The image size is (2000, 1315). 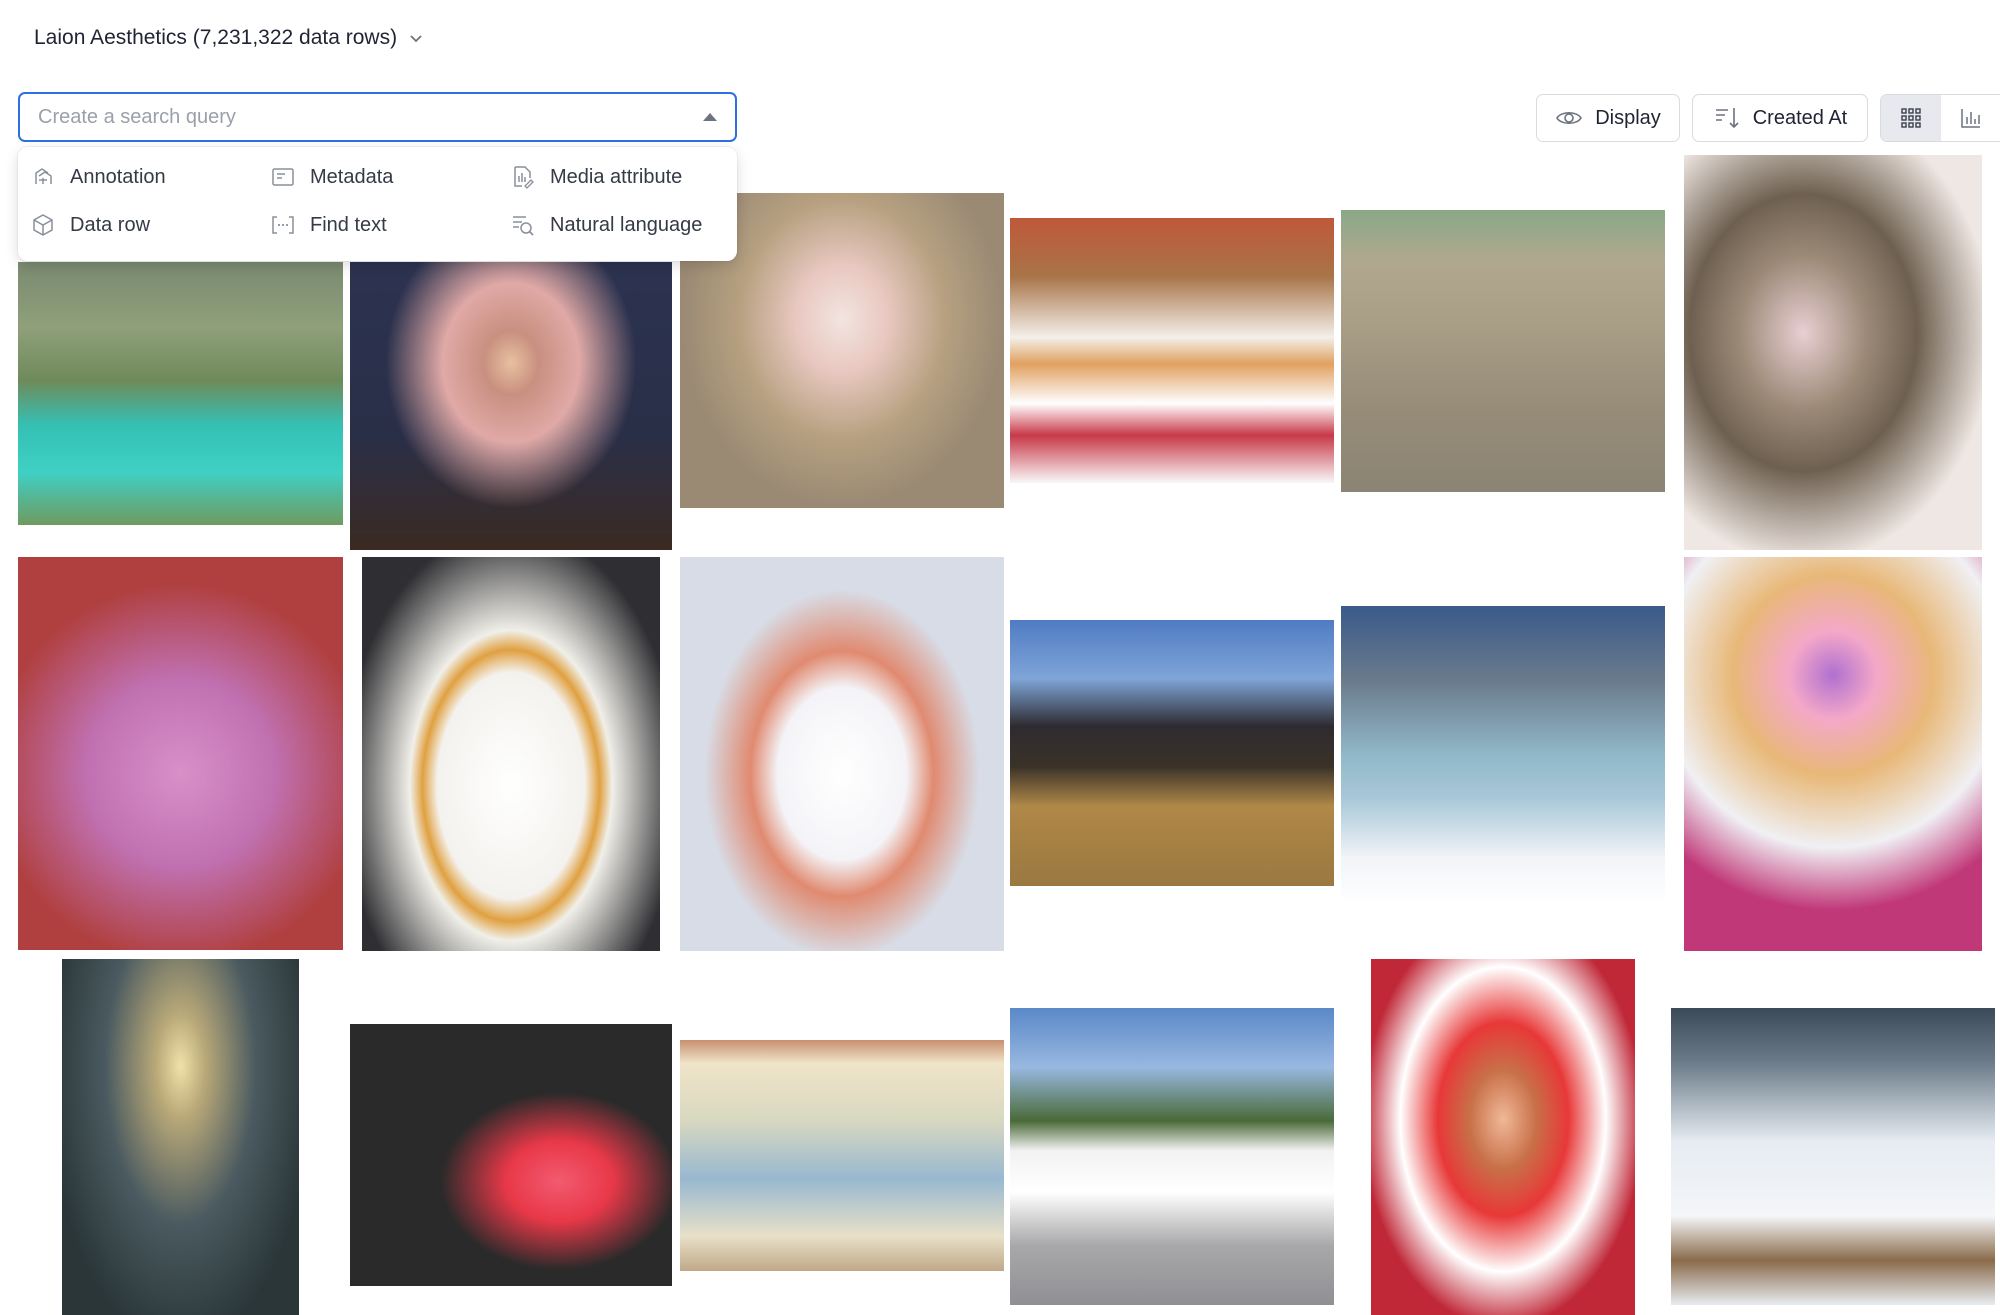 What do you see at coordinates (1833, 754) in the screenshot?
I see `image-tile-cupcake` at bounding box center [1833, 754].